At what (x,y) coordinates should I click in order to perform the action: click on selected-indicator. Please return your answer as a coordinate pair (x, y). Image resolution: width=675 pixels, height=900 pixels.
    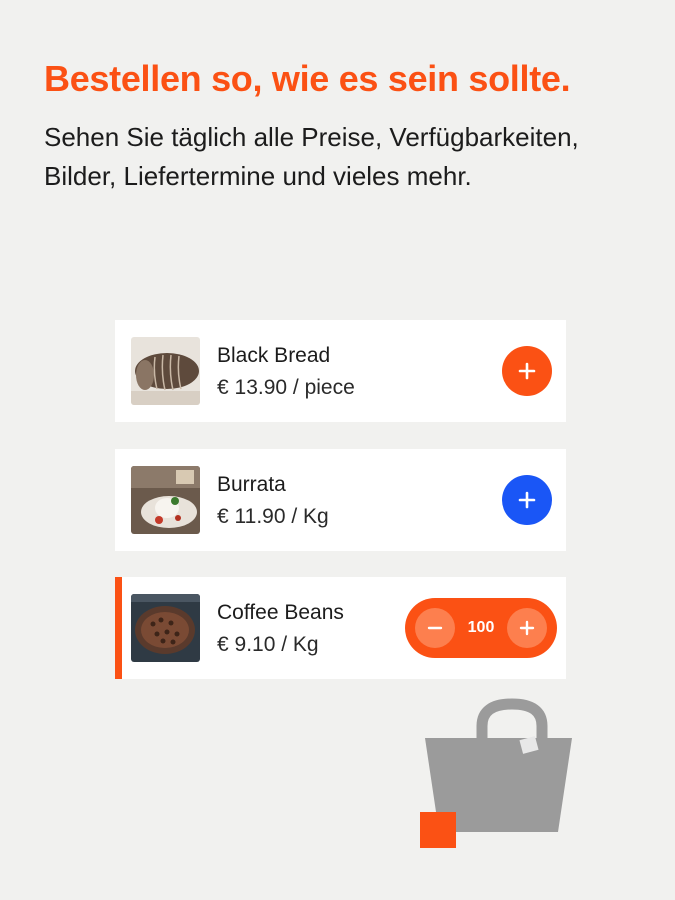
    Looking at the image, I should click on (118, 628).